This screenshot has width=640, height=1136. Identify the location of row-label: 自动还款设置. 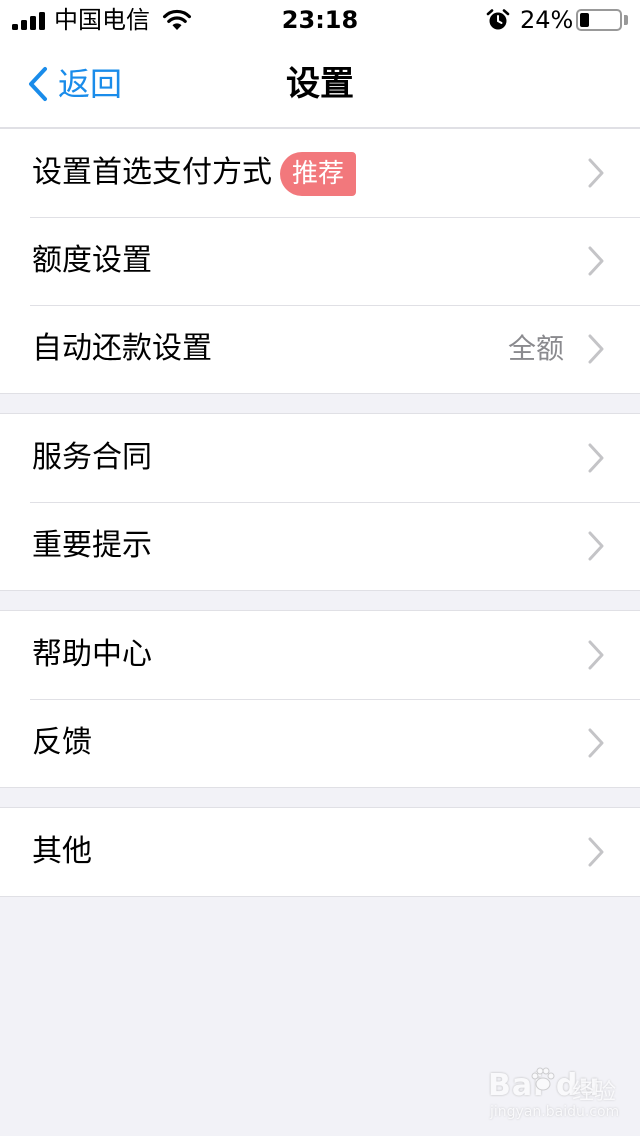
(122, 348).